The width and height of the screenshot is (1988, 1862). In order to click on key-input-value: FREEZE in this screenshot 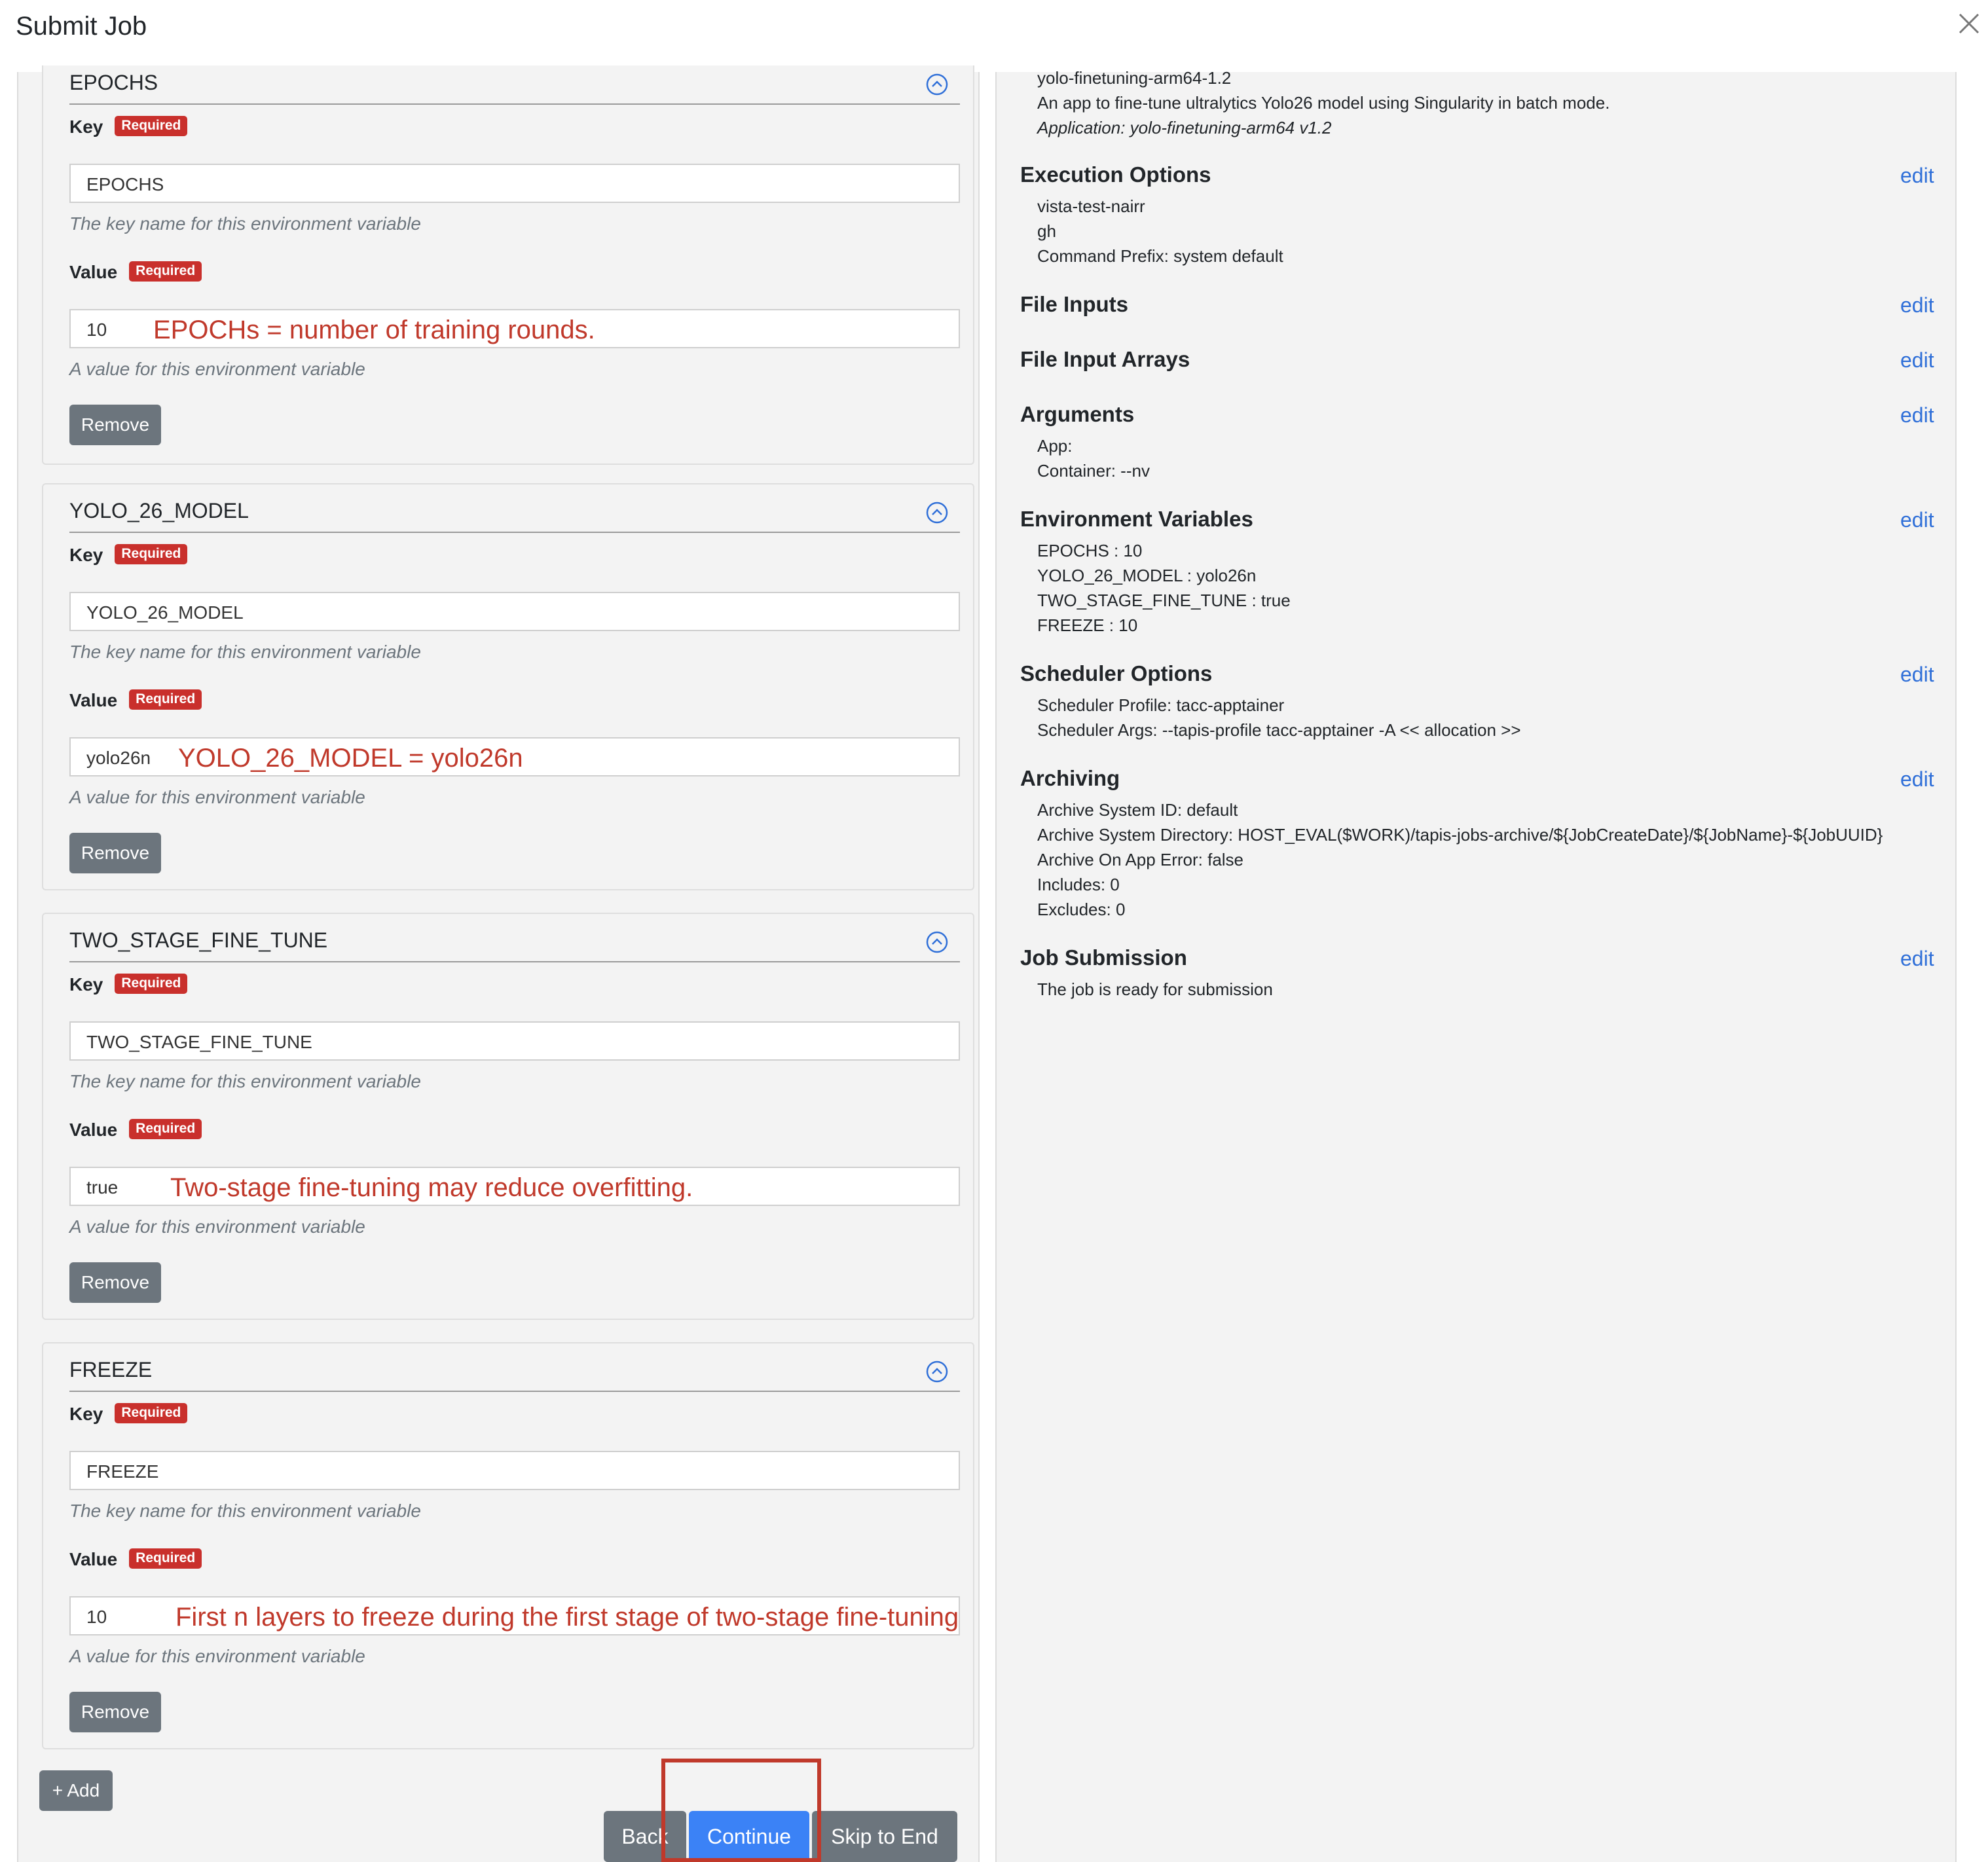, I will do `click(122, 1471)`.